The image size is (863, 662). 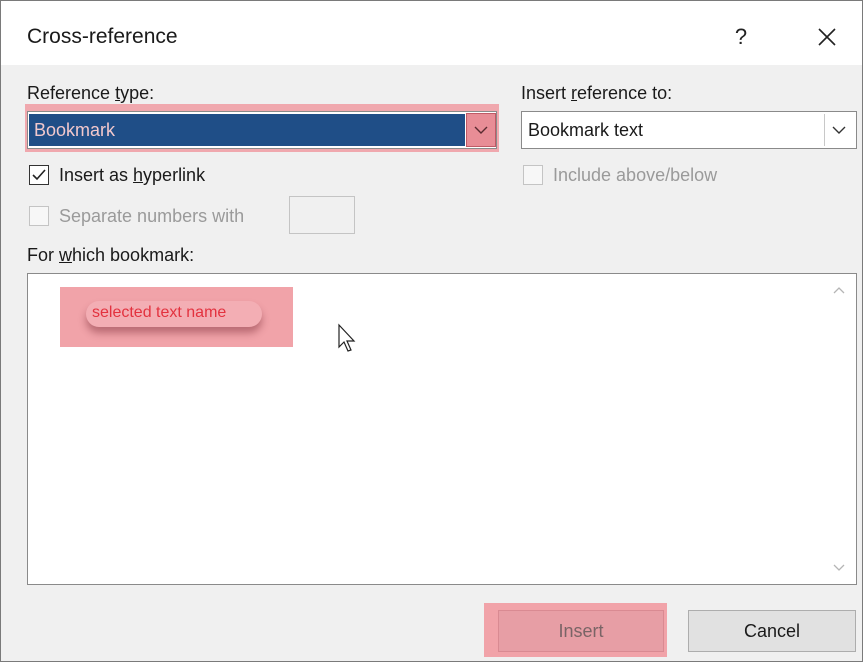 What do you see at coordinates (159, 312) in the screenshot?
I see `annotation-text: selected text name` at bounding box center [159, 312].